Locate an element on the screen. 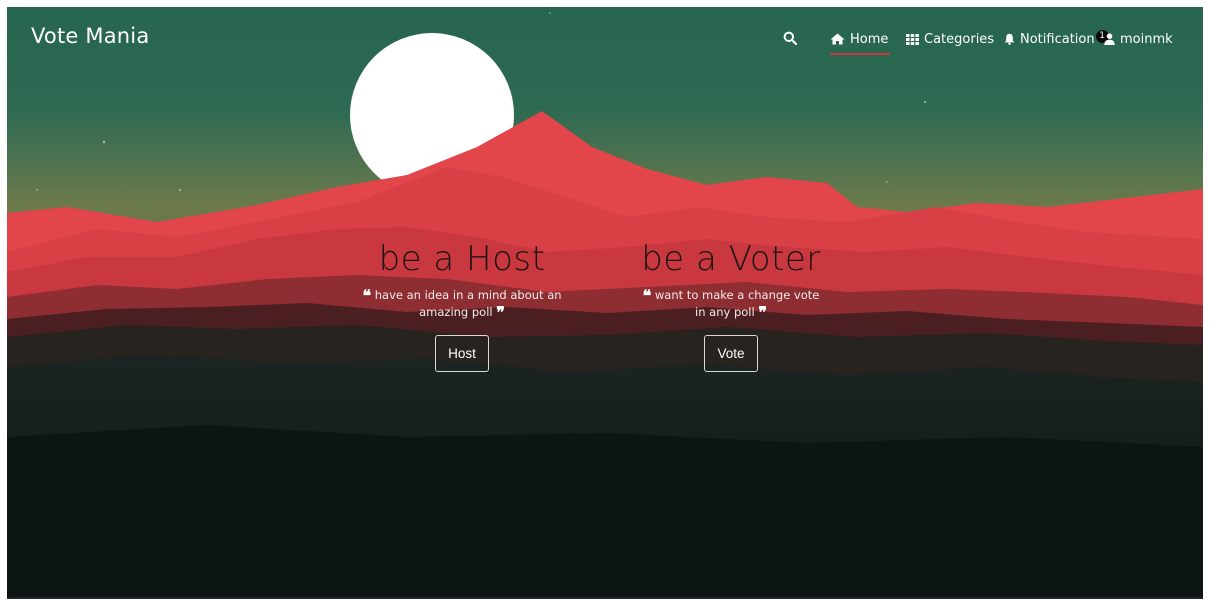 The height and width of the screenshot is (601, 1209). active-underline is located at coordinates (860, 54).